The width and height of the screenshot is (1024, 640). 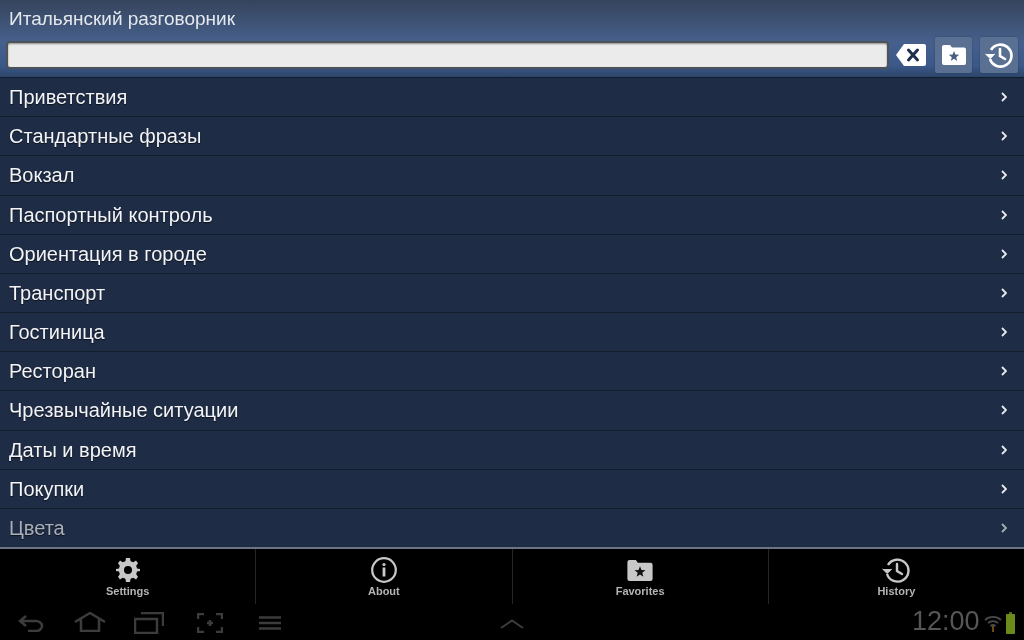 I want to click on category-label: Паспортный контроль, so click(x=111, y=214).